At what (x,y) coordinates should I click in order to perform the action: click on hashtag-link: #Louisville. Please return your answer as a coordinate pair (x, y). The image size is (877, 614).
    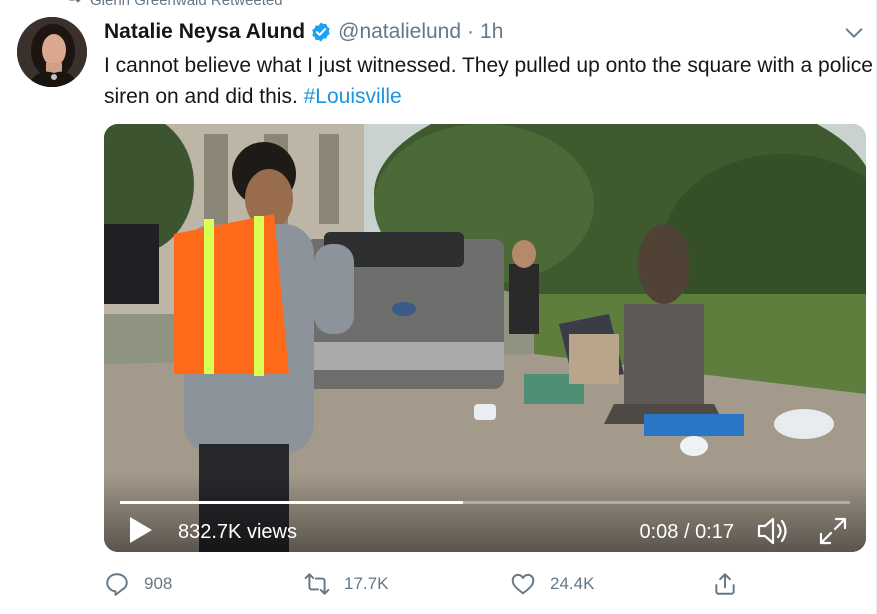
    Looking at the image, I should click on (353, 96).